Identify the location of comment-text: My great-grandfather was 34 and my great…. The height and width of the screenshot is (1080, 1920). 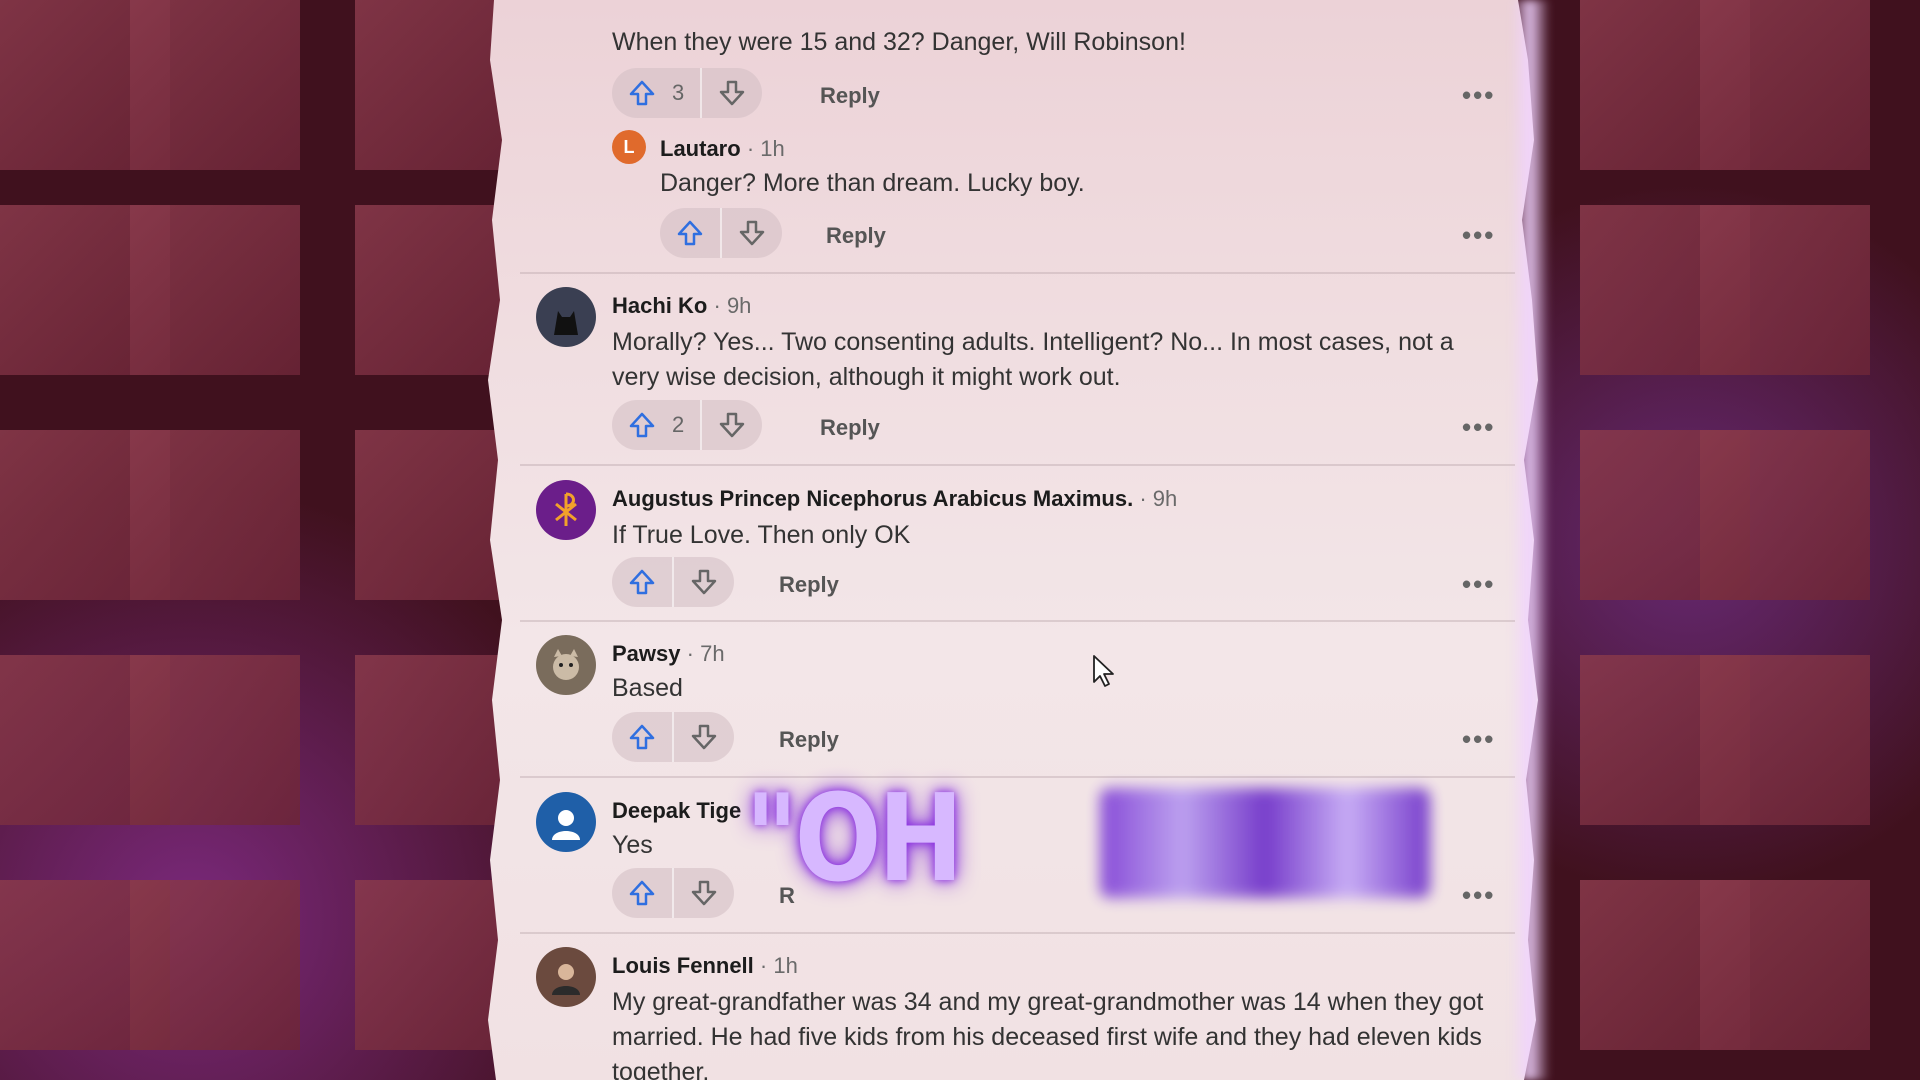
(1048, 1034).